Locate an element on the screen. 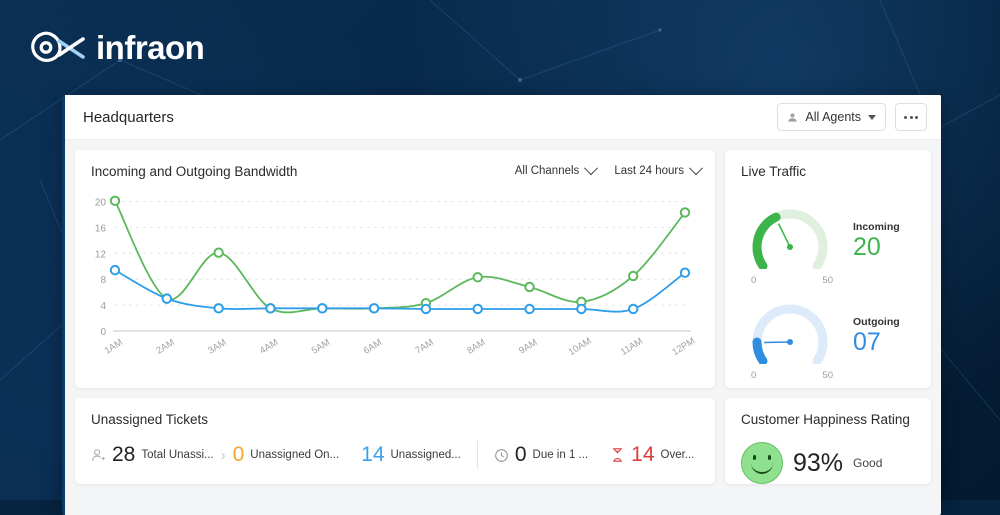 This screenshot has width=1000, height=515. gauge-readout: Incoming20 is located at coordinates (876, 240).